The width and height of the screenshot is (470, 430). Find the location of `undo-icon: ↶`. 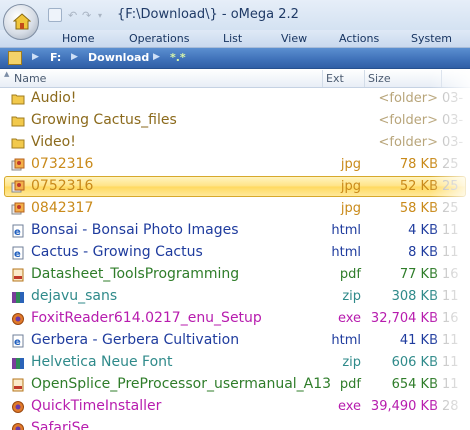

undo-icon: ↶ is located at coordinates (72, 15).